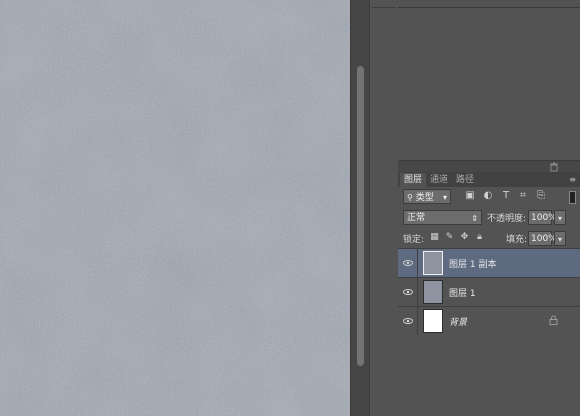 The height and width of the screenshot is (416, 580). Describe the element at coordinates (449, 237) in the screenshot. I see `lock-image-pixels-icon: ✎` at that location.